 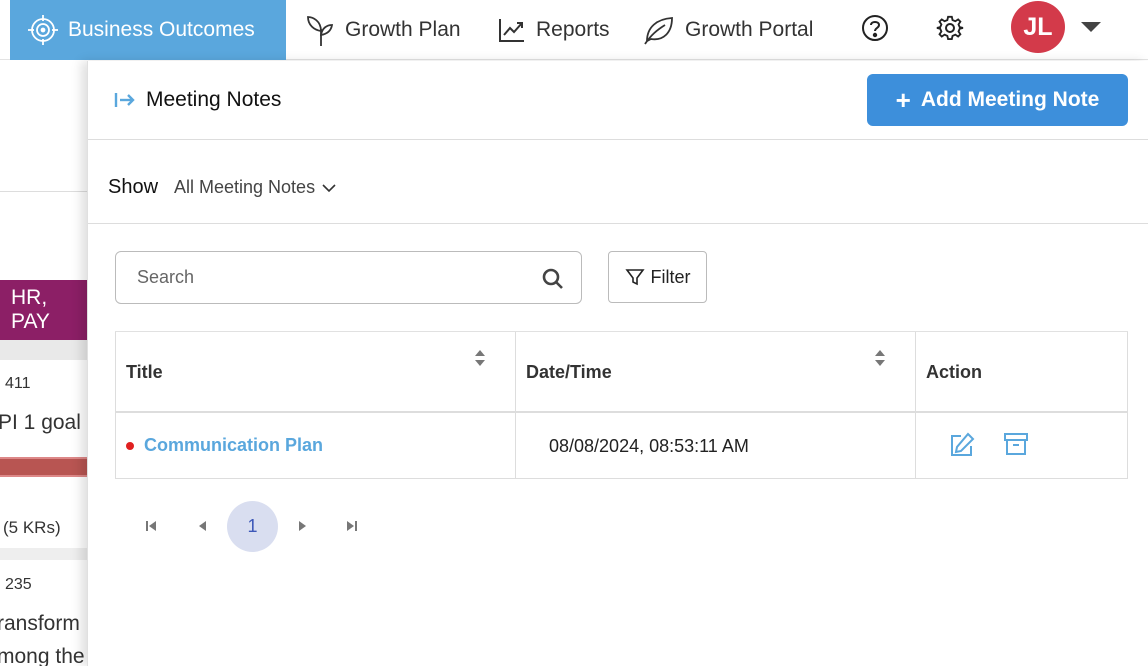 I want to click on background-number: 235, so click(x=18, y=584).